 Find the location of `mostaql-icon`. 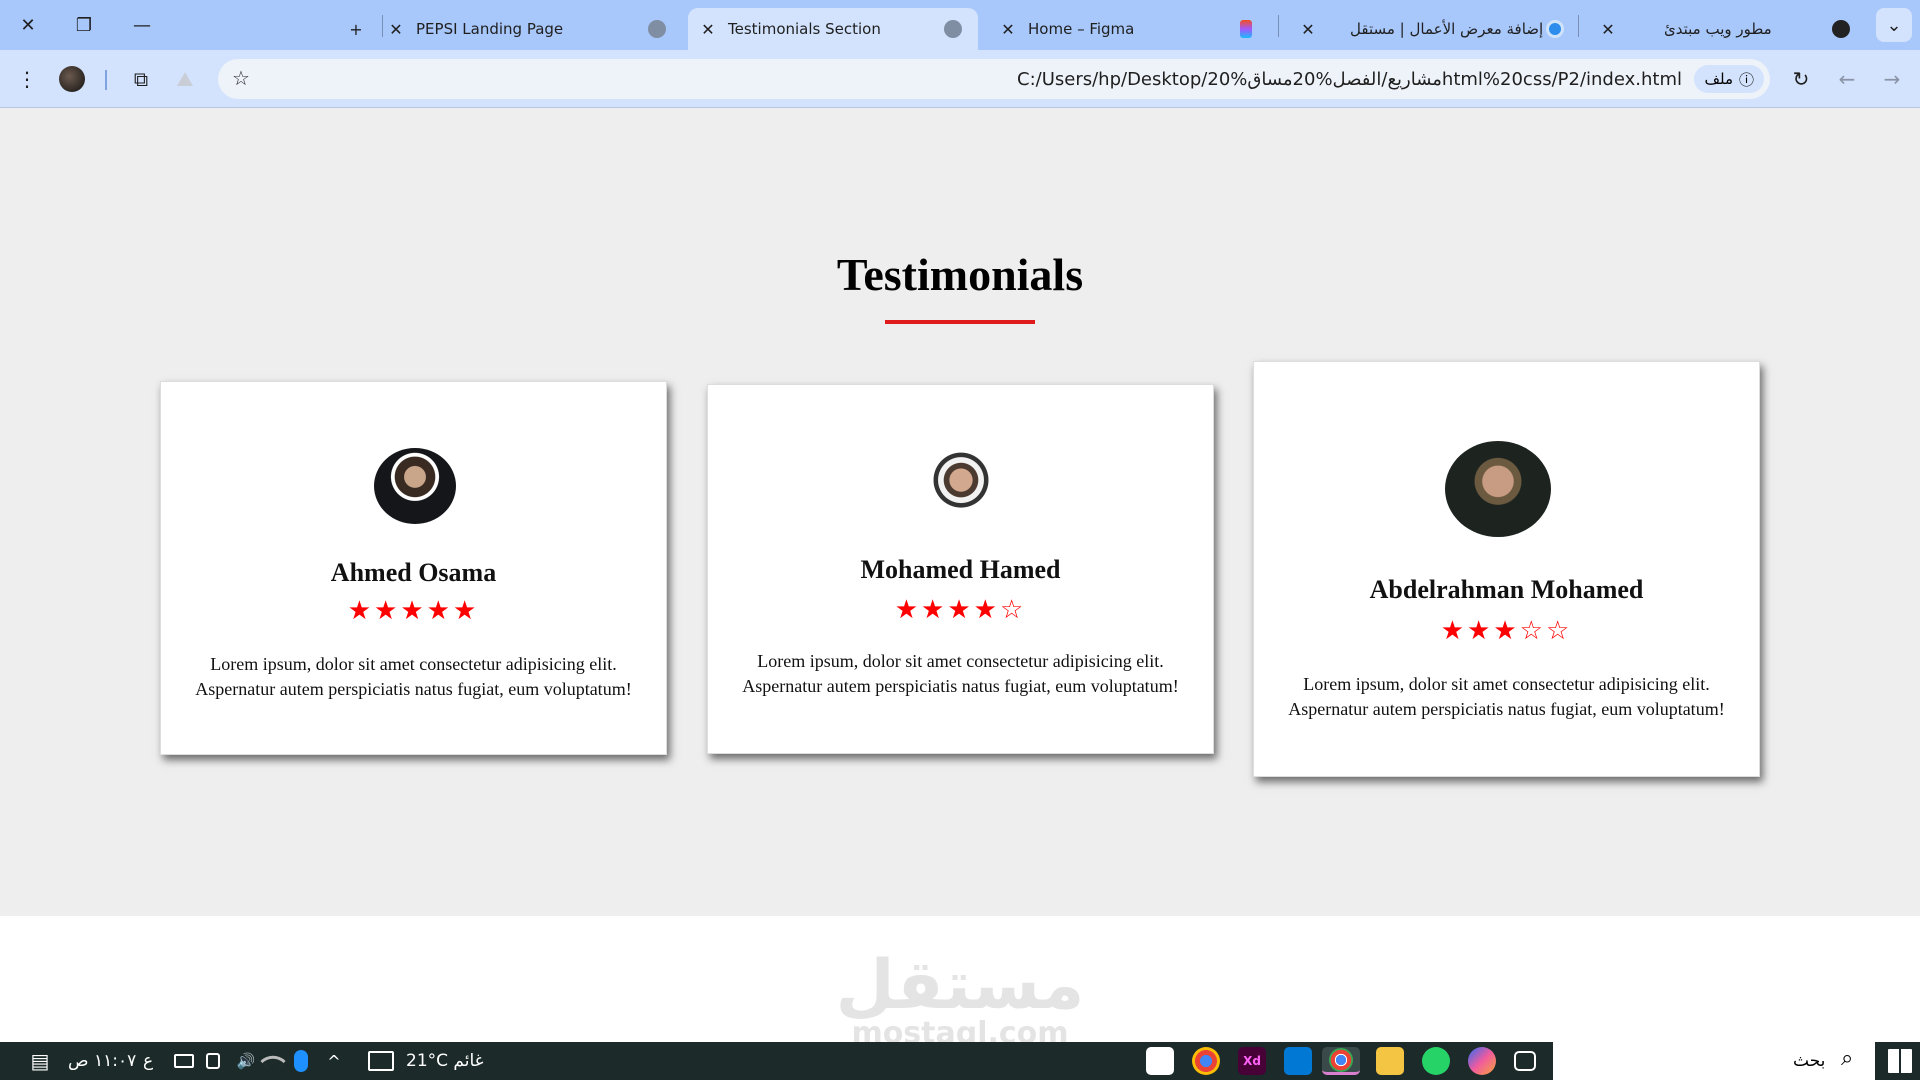

mostaql-icon is located at coordinates (1555, 29).